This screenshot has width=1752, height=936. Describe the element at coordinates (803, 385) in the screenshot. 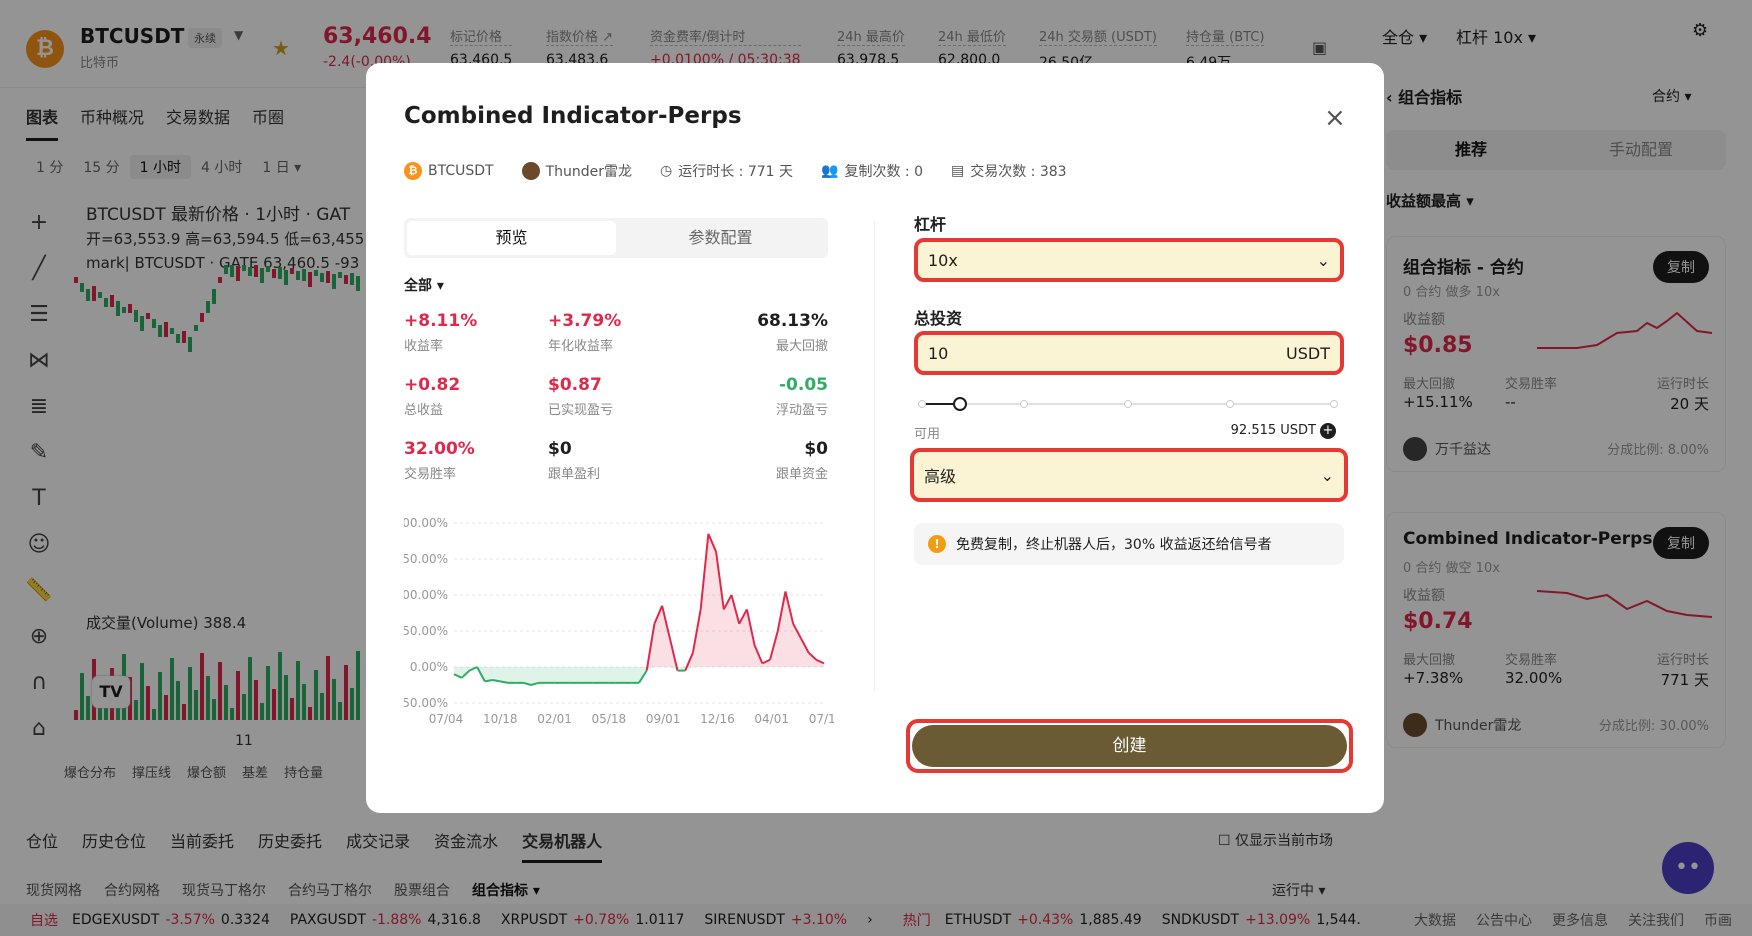

I see `metric-floating-pnl: -0.05` at that location.